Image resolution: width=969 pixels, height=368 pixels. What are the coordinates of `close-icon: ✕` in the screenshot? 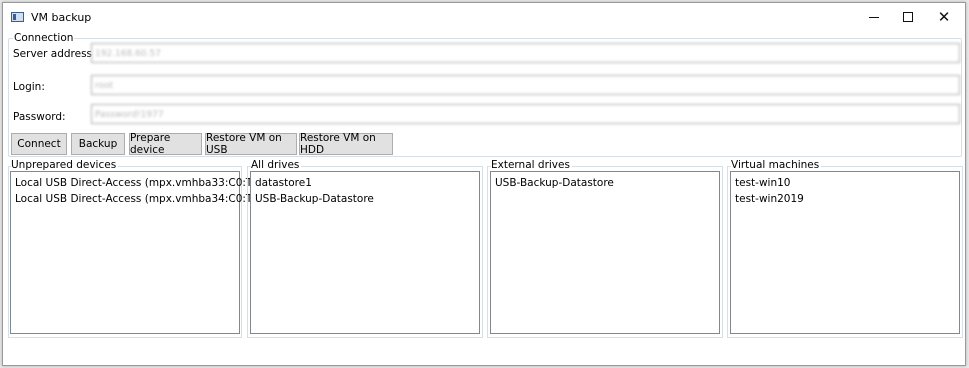 It's located at (944, 16).